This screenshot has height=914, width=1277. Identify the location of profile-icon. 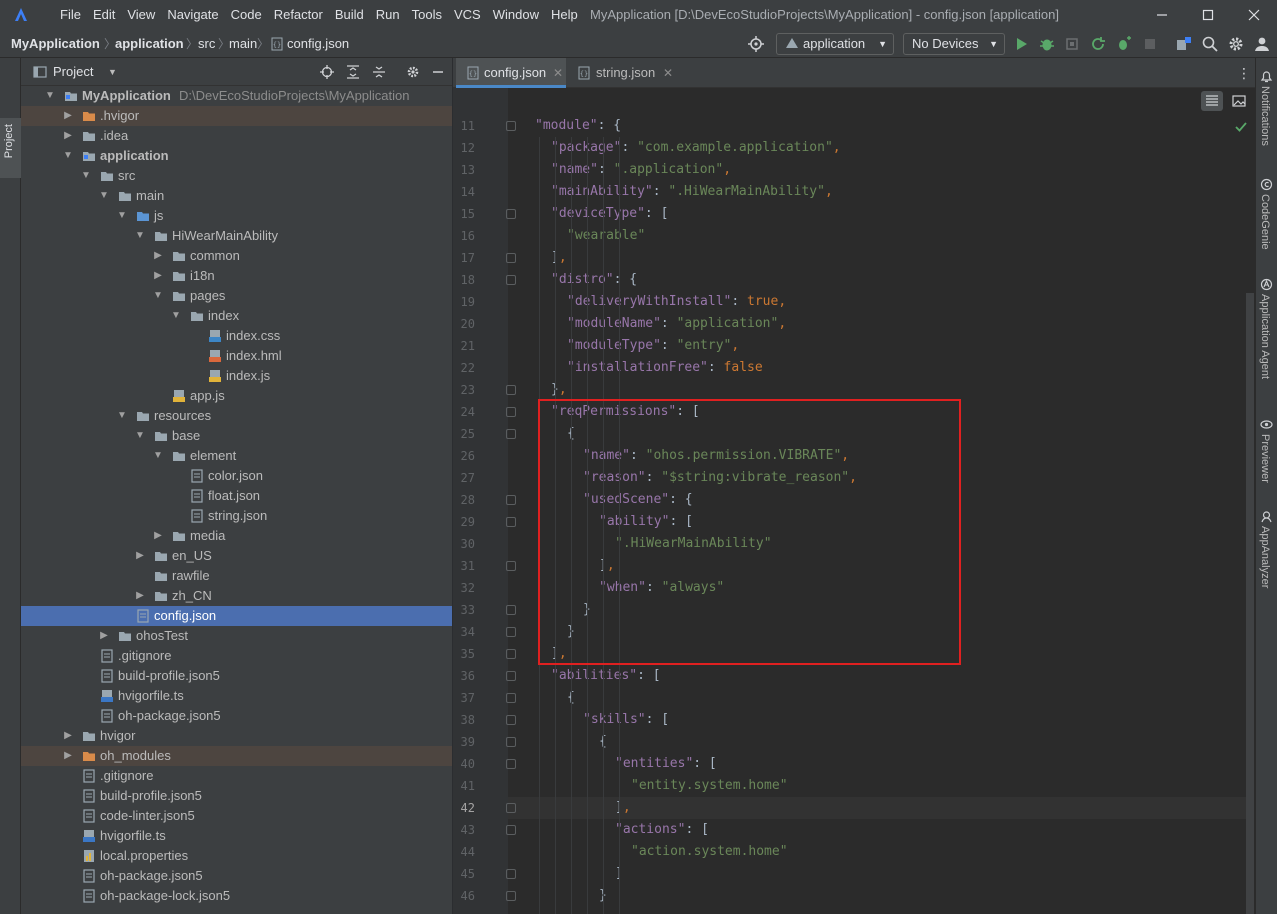
(1072, 44).